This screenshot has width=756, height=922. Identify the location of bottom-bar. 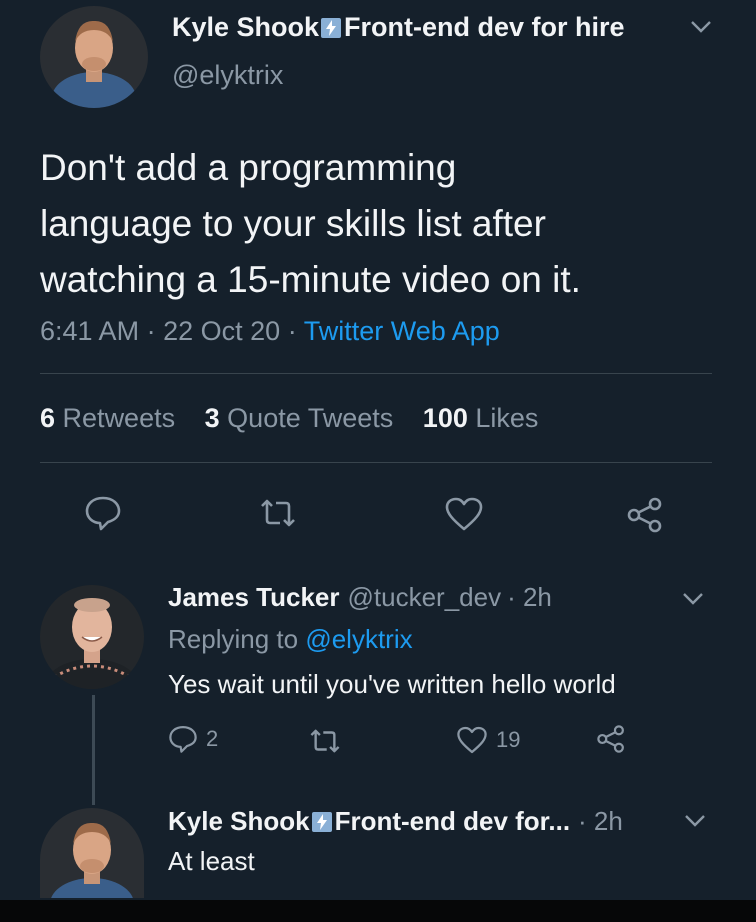
(378, 911).